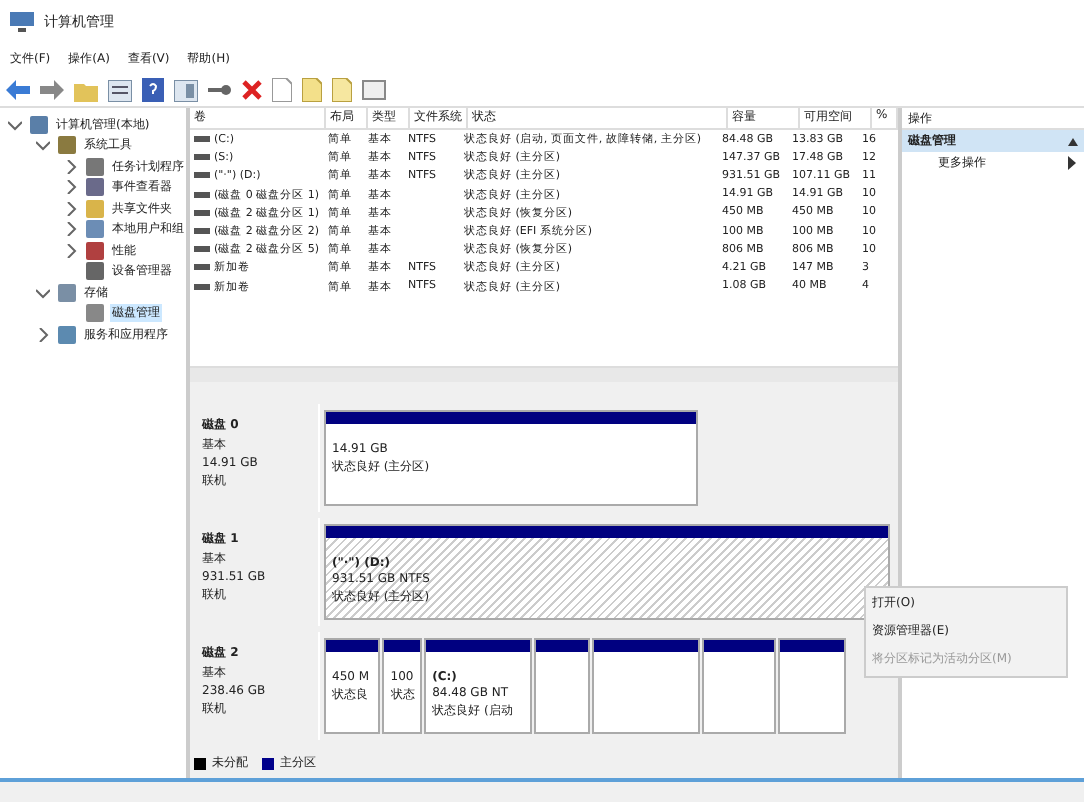  I want to click on help-icon, so click(153, 90).